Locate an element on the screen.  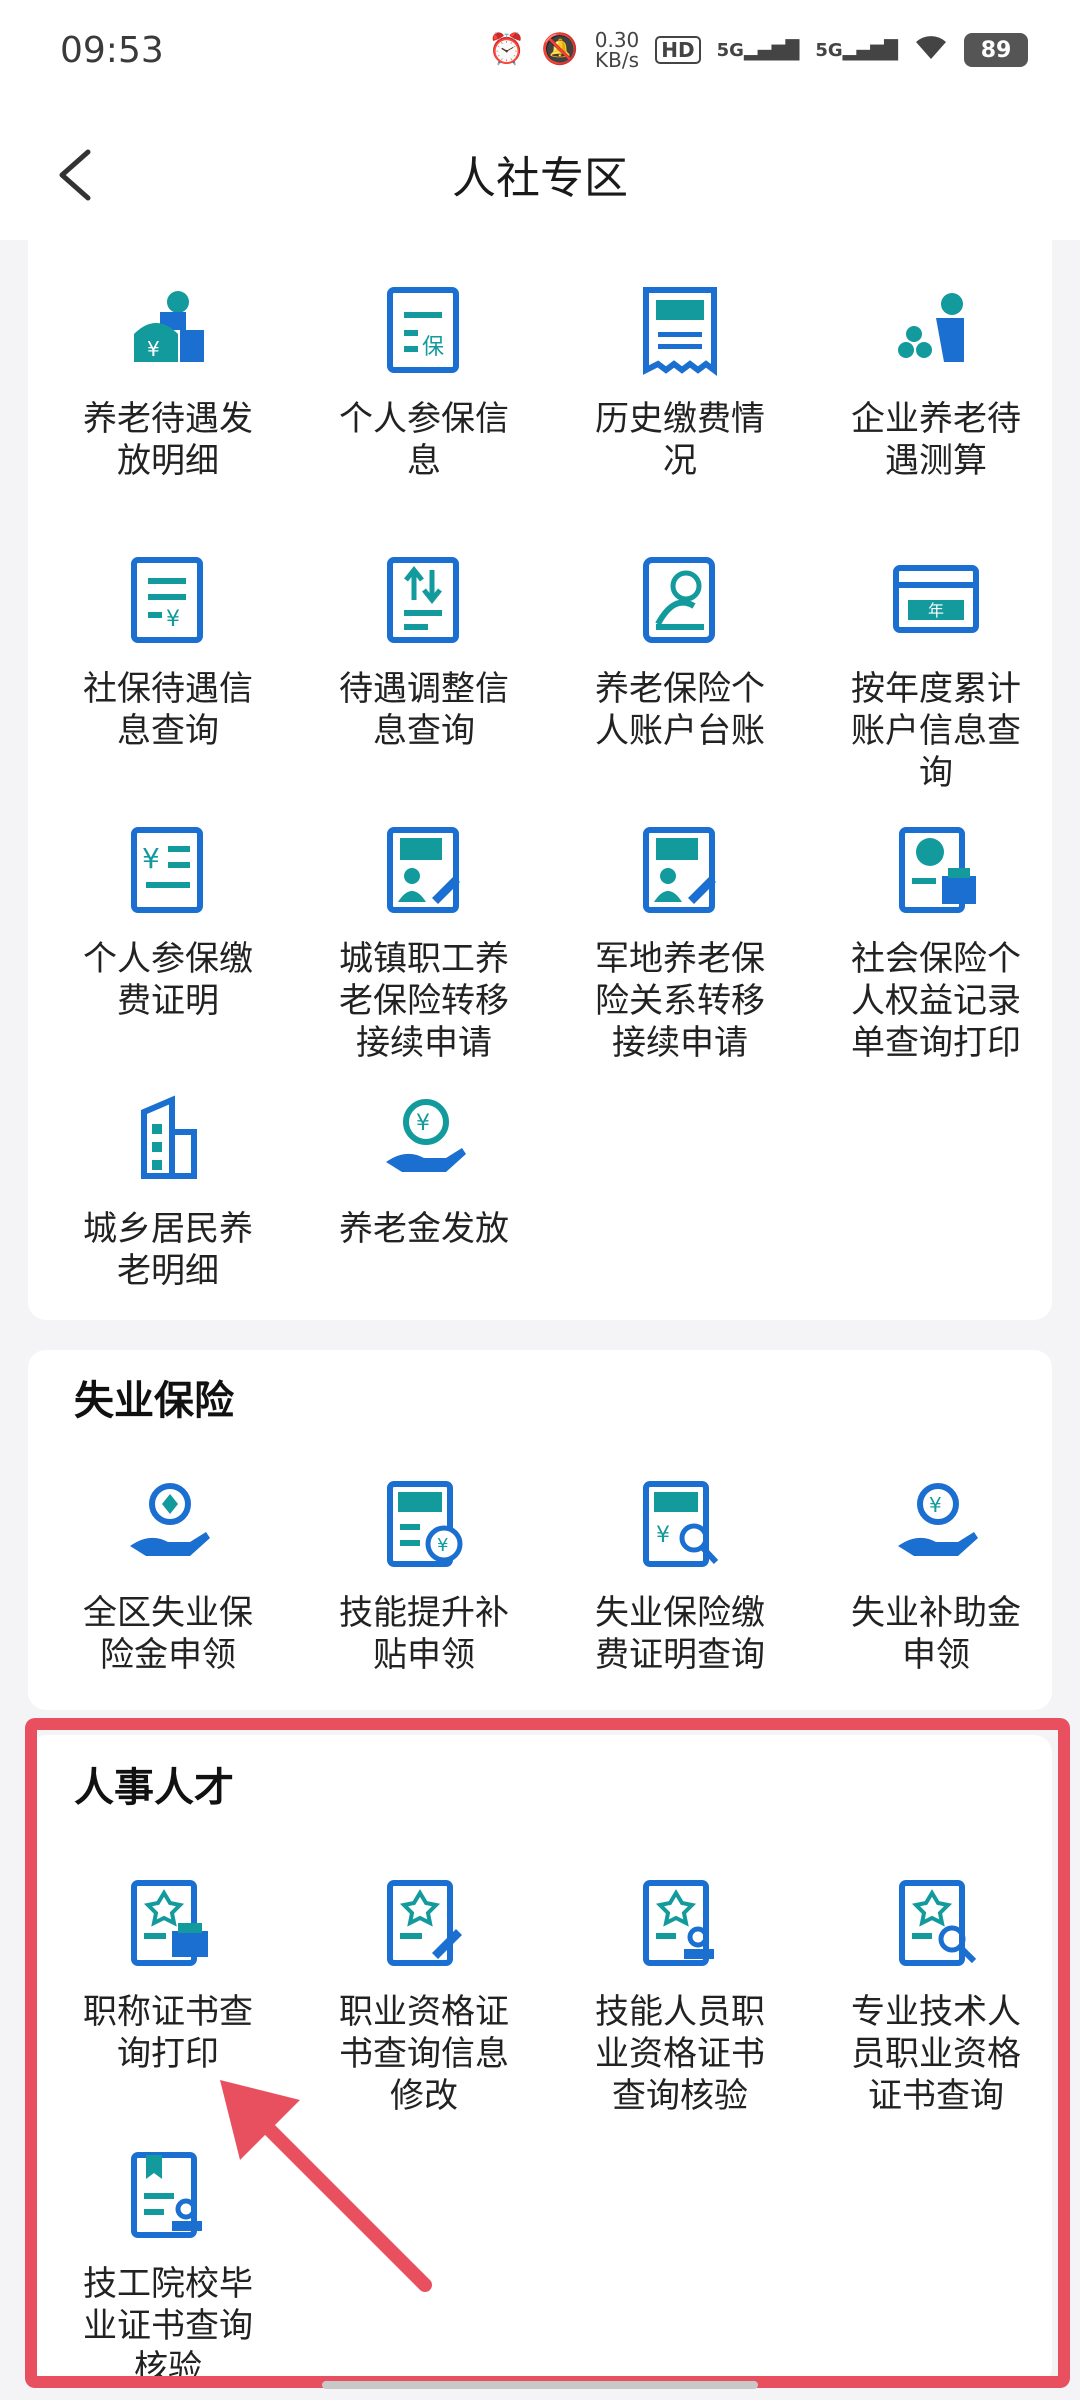
service-item-label: 社会保险个人权益记录单查询打印 is located at coordinates (936, 1001).